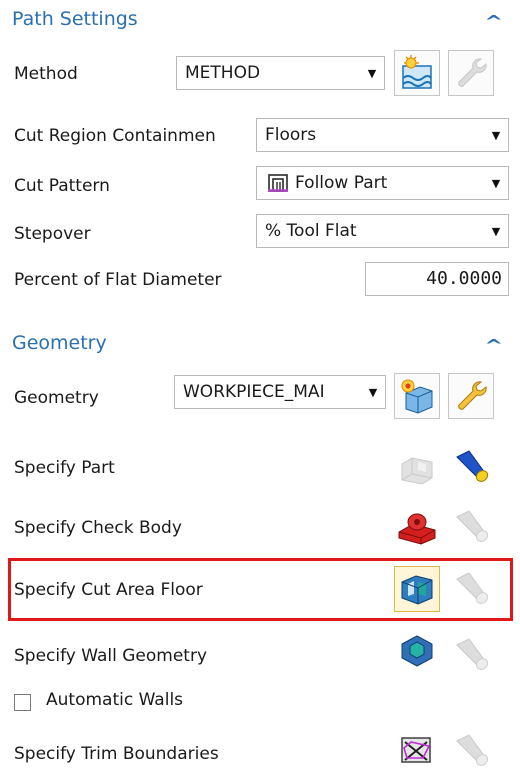  What do you see at coordinates (341, 183) in the screenshot?
I see `cut-pattern-value: Follow Part` at bounding box center [341, 183].